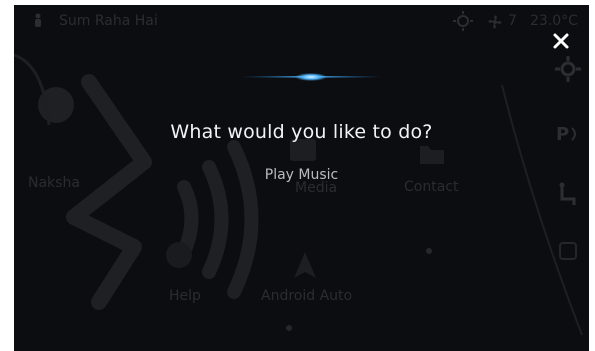 This screenshot has width=595, height=351. Describe the element at coordinates (108, 21) in the screenshot. I see `location-text: Sum Raha Hai` at that location.